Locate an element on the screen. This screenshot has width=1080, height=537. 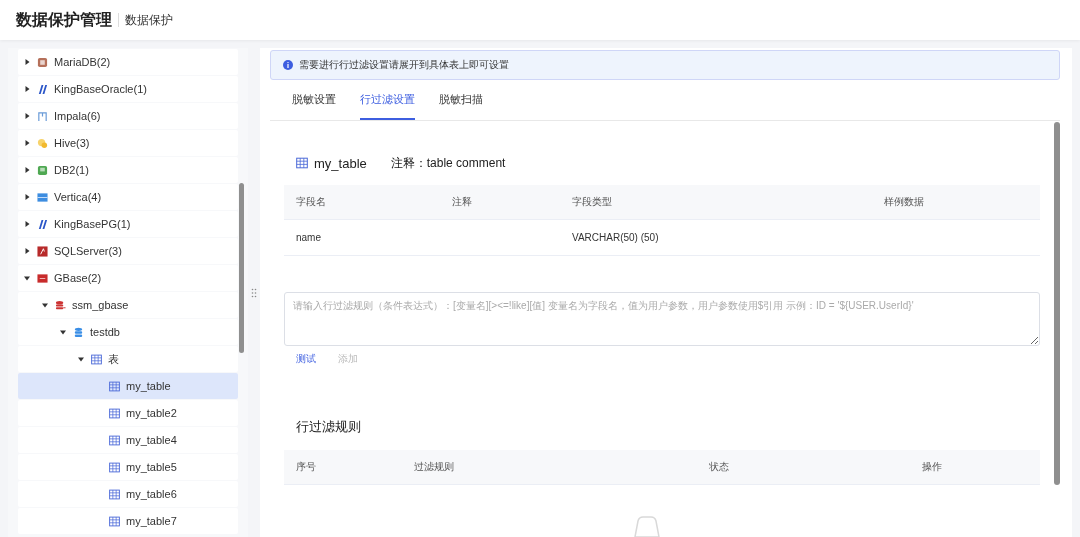
drag-handle-icon is located at coordinates (254, 292).